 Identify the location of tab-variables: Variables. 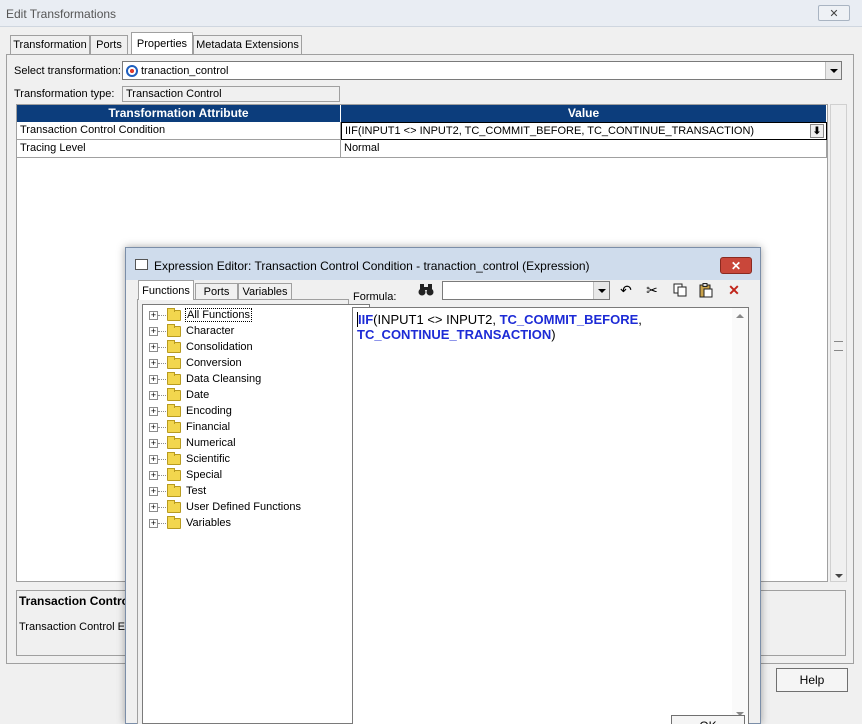
(265, 291).